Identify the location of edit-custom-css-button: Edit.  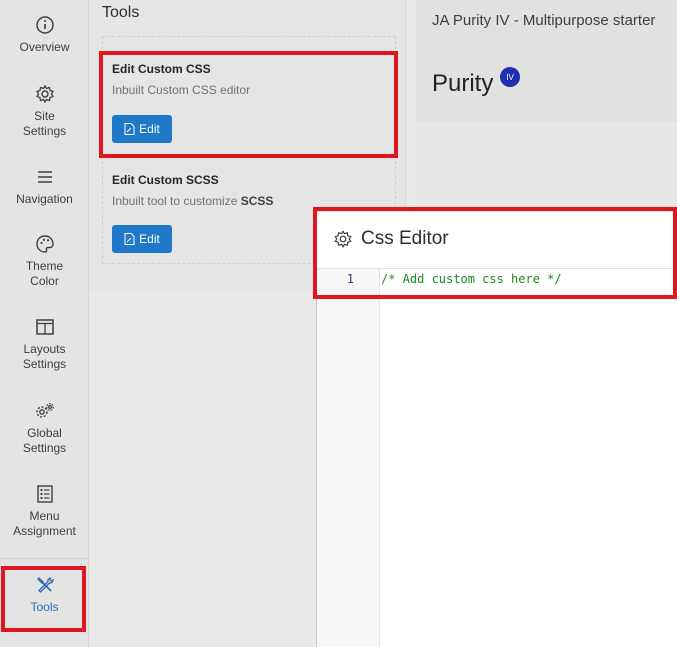
(142, 129).